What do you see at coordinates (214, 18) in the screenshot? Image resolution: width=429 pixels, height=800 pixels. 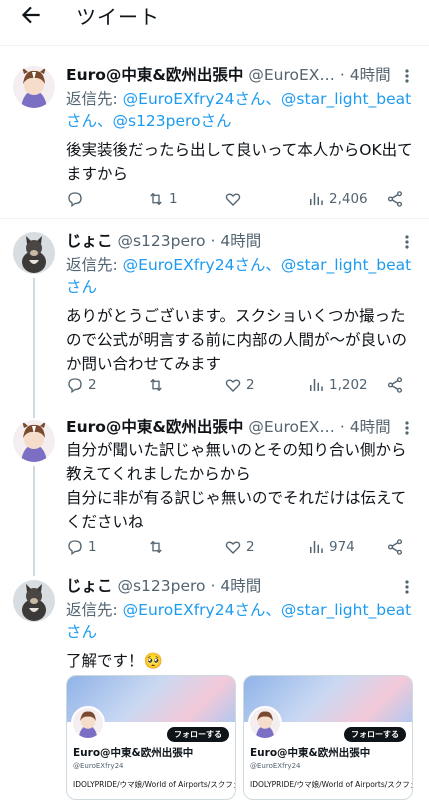 I see `top-bar: ツイート` at bounding box center [214, 18].